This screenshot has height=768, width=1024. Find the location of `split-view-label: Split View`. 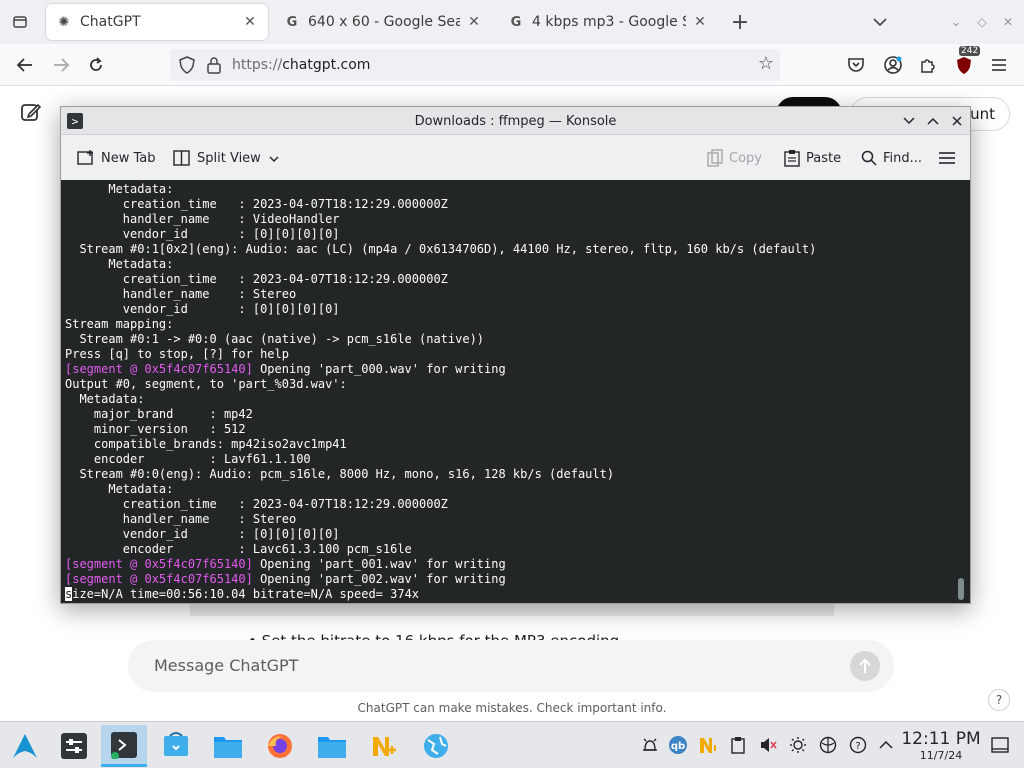

split-view-label: Split View is located at coordinates (229, 158).